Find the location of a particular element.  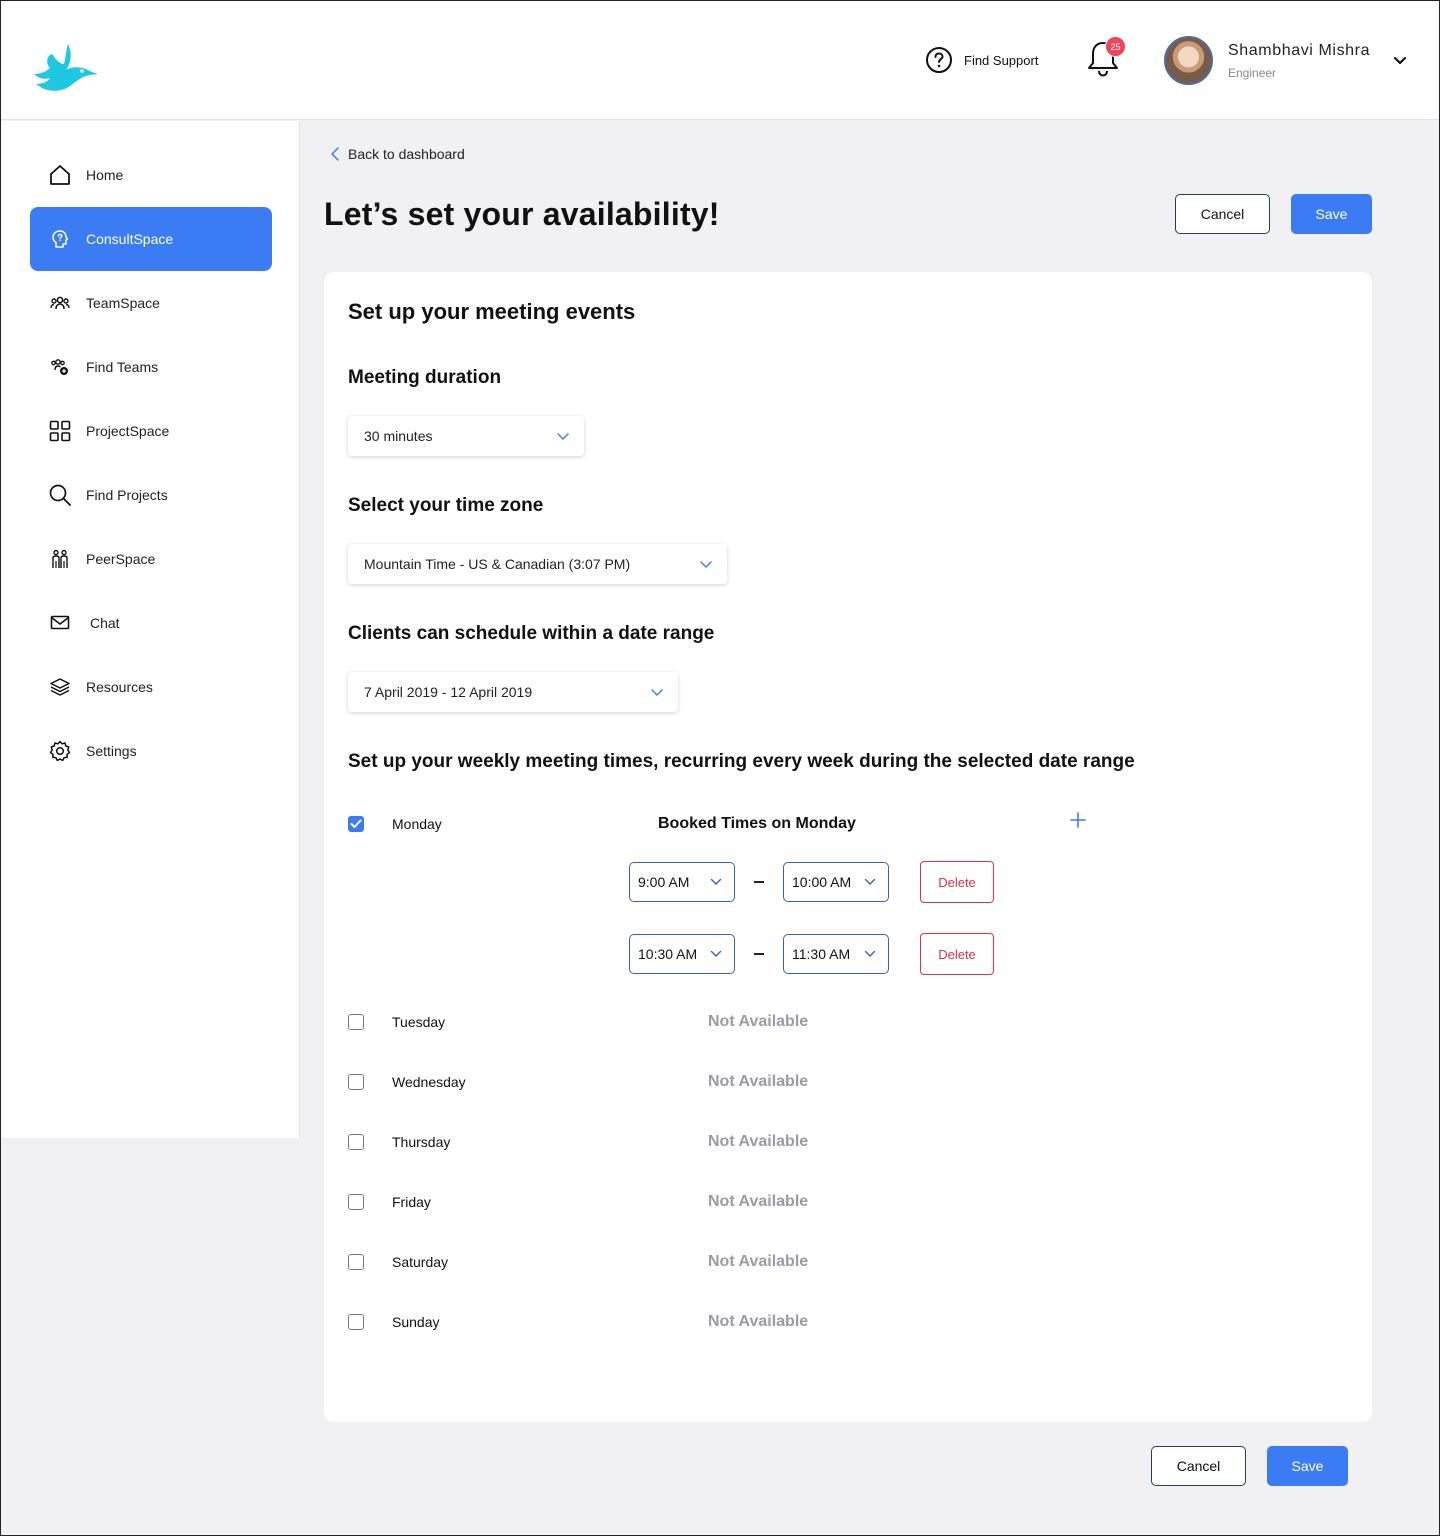

home-icon is located at coordinates (60, 175).